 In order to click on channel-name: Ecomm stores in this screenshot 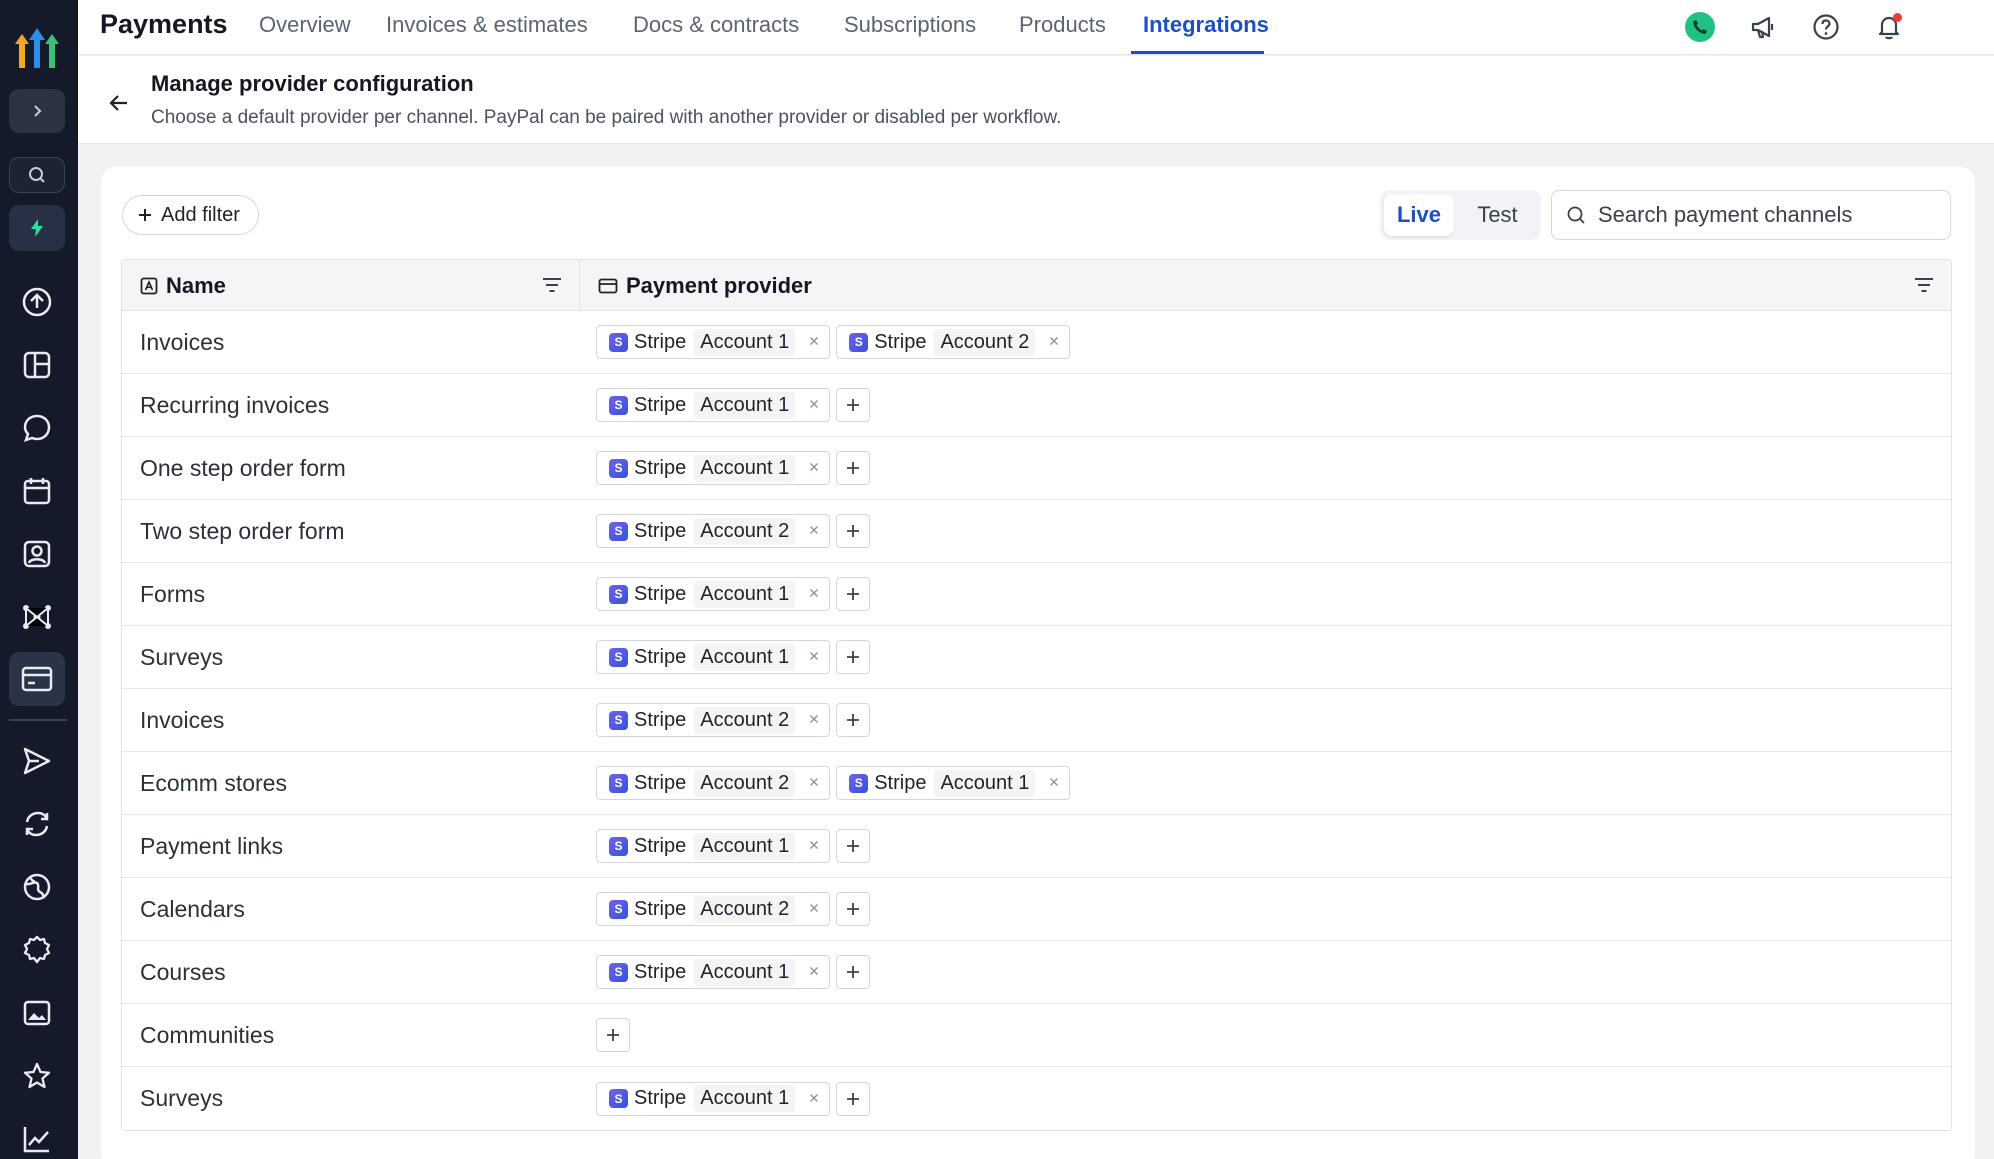, I will do `click(213, 782)`.